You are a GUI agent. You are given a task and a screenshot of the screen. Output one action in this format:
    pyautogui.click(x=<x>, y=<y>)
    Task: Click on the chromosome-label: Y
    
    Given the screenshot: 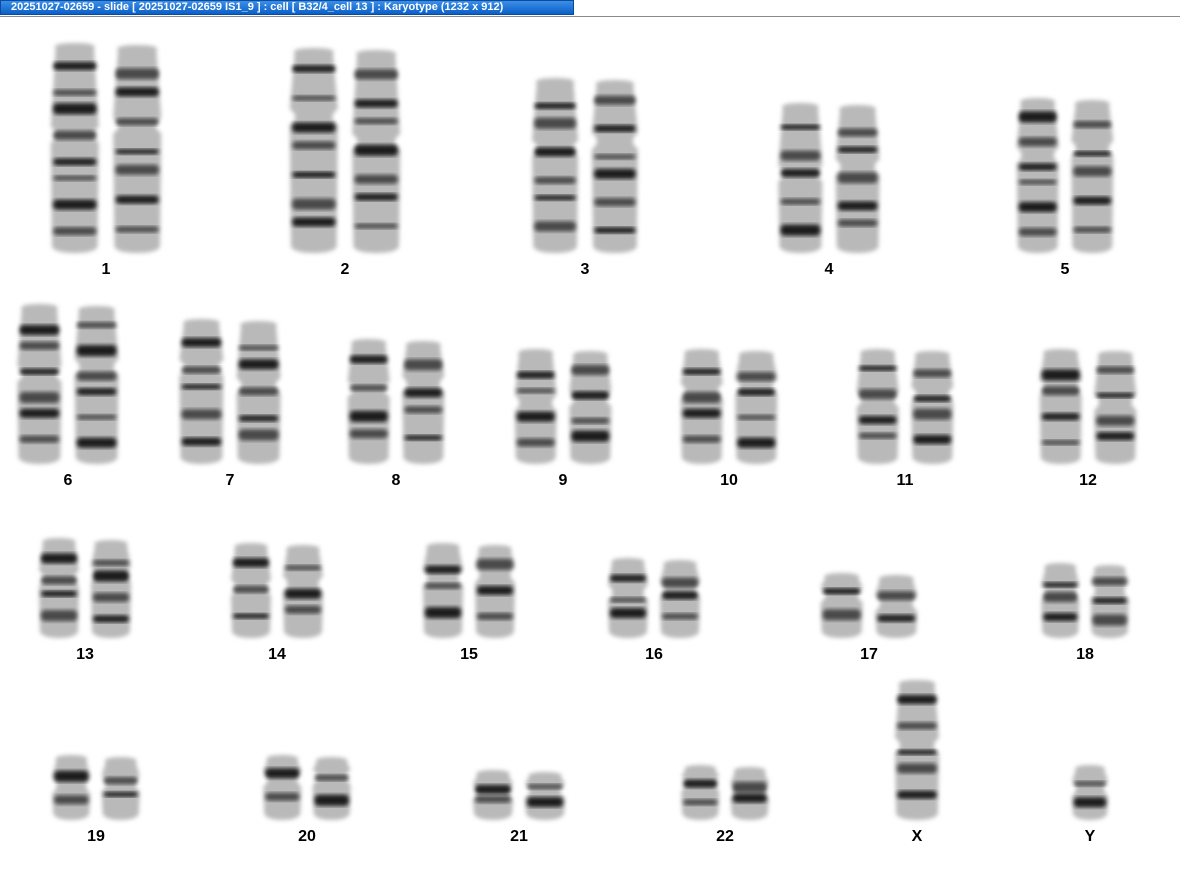 What is the action you would take?
    pyautogui.click(x=1090, y=836)
    